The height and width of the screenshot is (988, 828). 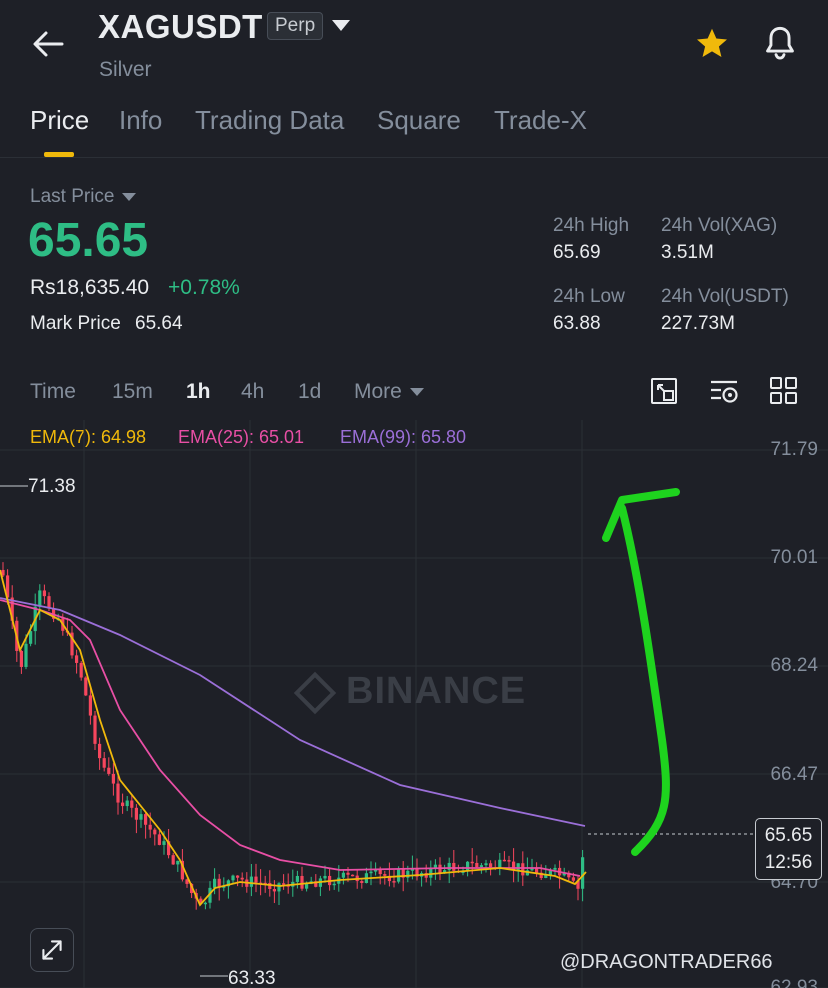 I want to click on more-caret-icon, so click(x=416, y=392).